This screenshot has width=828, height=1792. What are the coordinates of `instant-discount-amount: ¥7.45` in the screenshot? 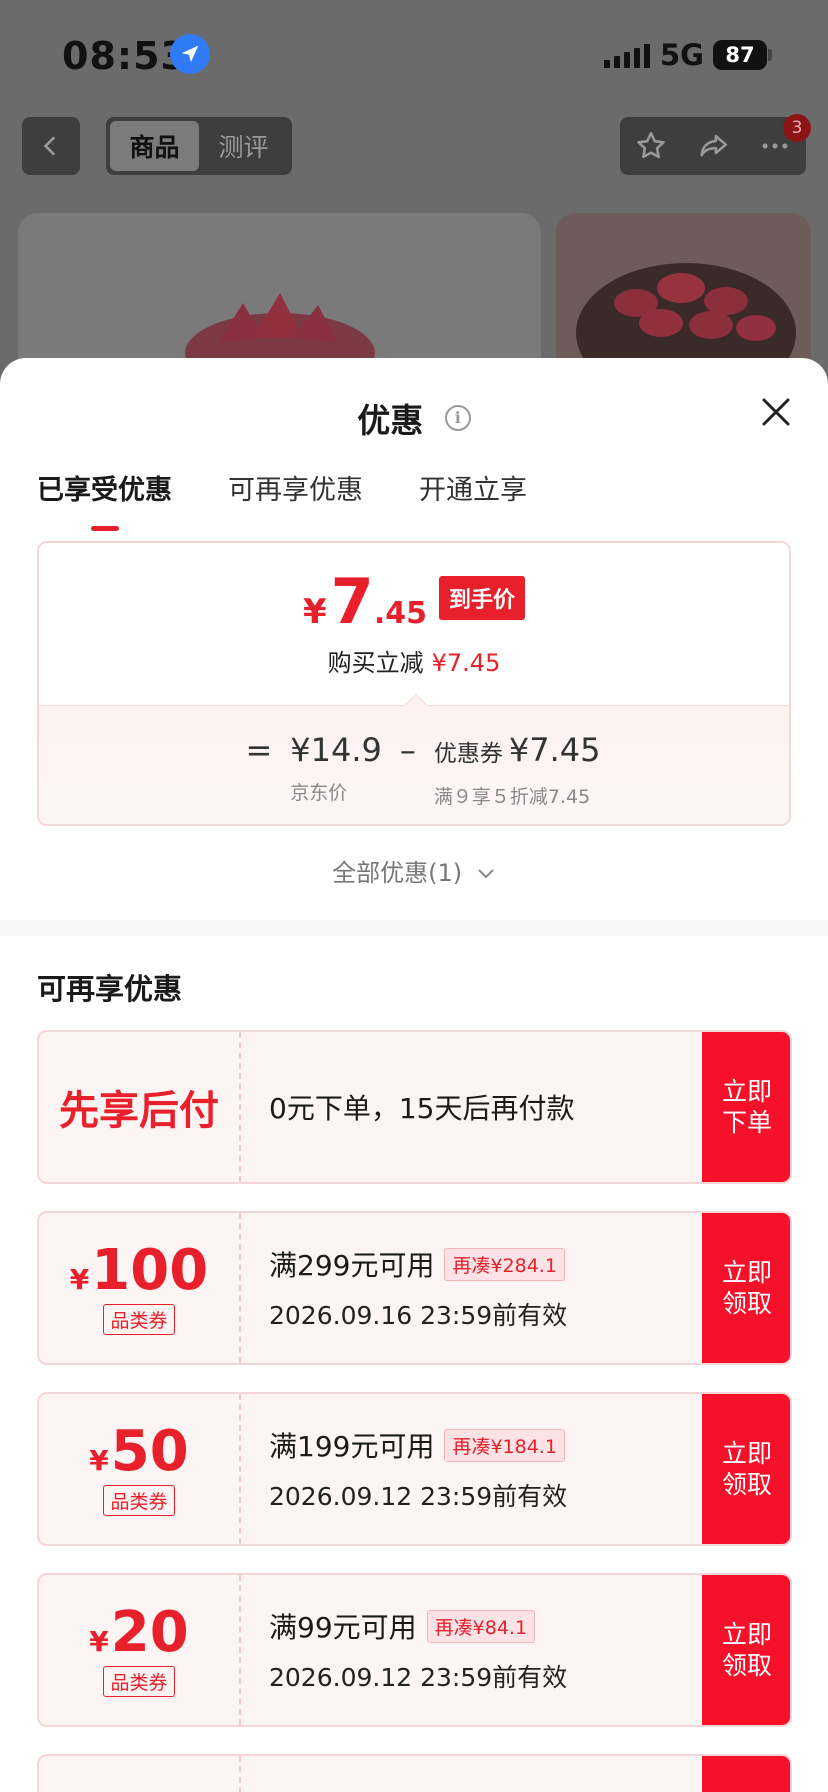 It's located at (466, 663).